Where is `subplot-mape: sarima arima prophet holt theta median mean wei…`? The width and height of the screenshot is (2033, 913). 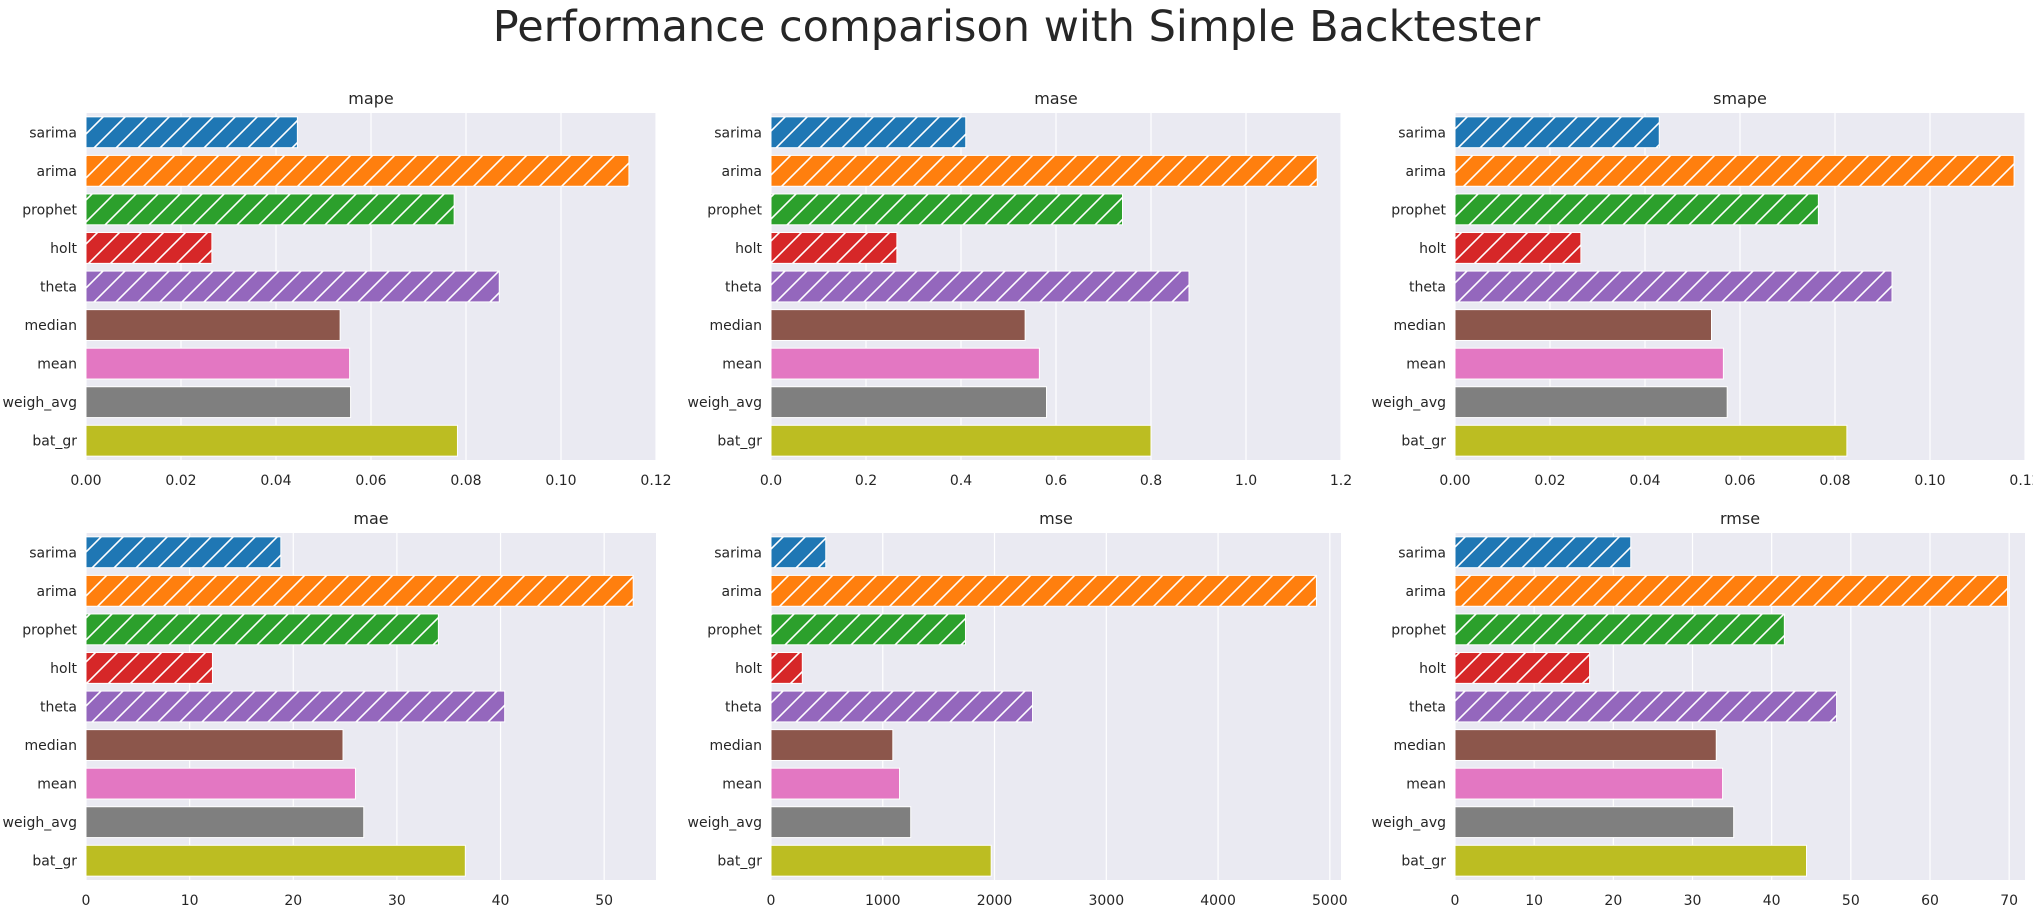
subplot-mape: sarima arima prophet holt theta median mean wei… is located at coordinates (337, 289).